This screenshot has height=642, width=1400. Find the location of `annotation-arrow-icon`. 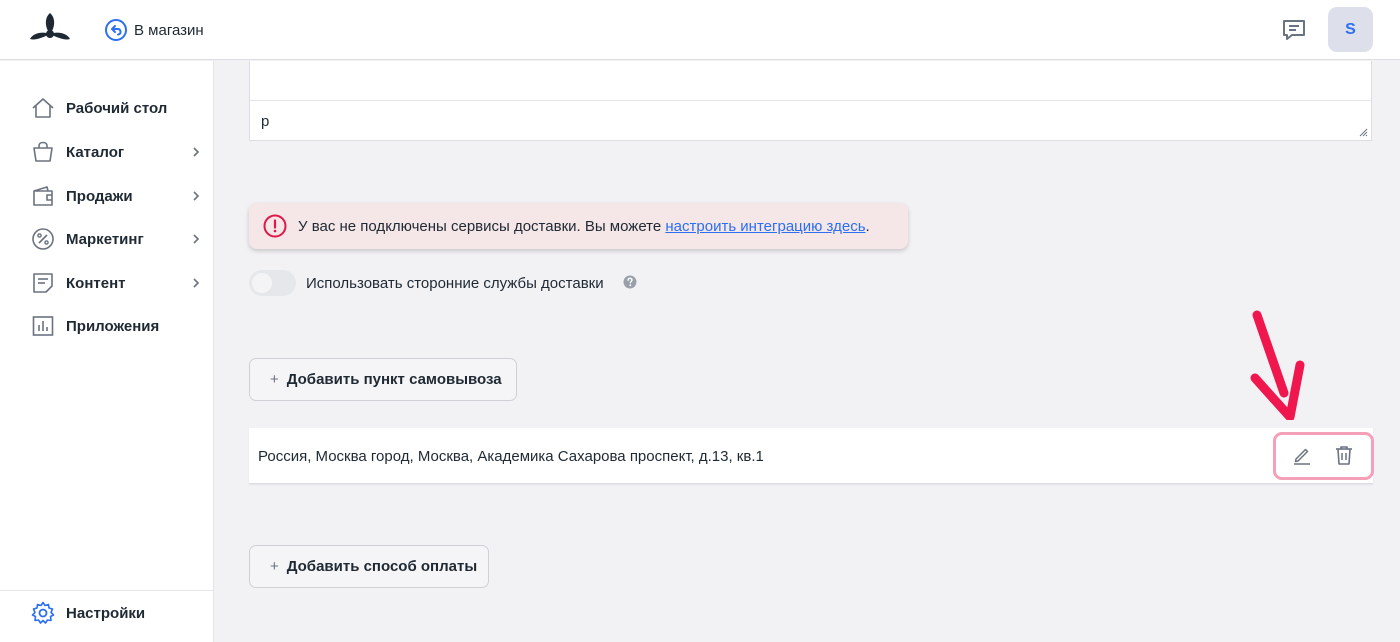

annotation-arrow-icon is located at coordinates (1277, 365).